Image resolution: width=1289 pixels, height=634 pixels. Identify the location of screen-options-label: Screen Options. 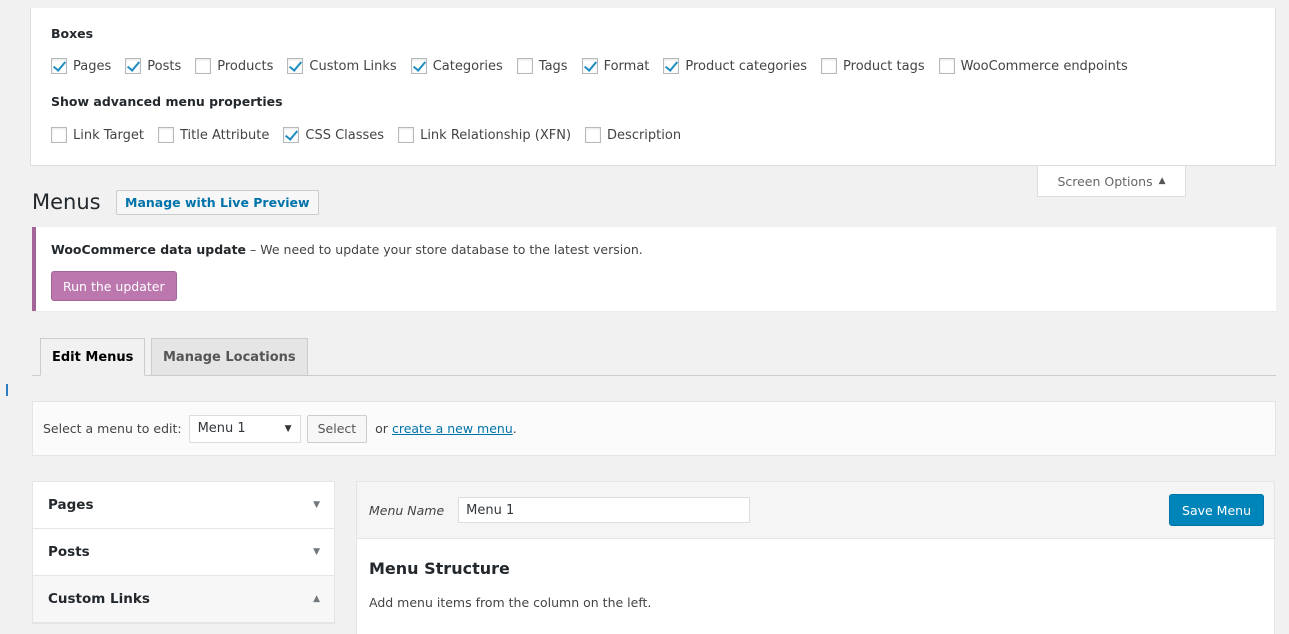
(1105, 181).